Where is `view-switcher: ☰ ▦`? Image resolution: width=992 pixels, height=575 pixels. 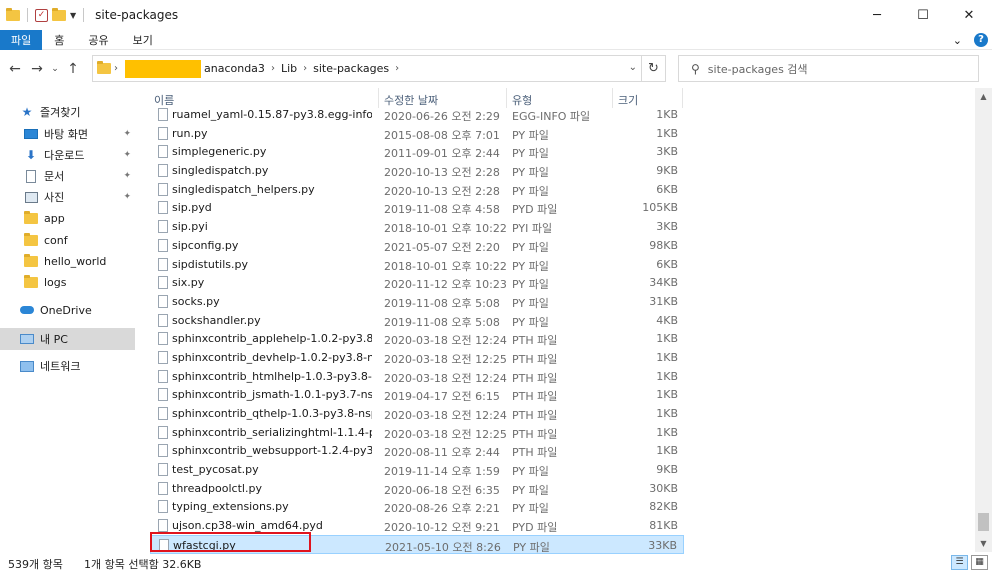
view-switcher: ☰ ▦ is located at coordinates (969, 562).